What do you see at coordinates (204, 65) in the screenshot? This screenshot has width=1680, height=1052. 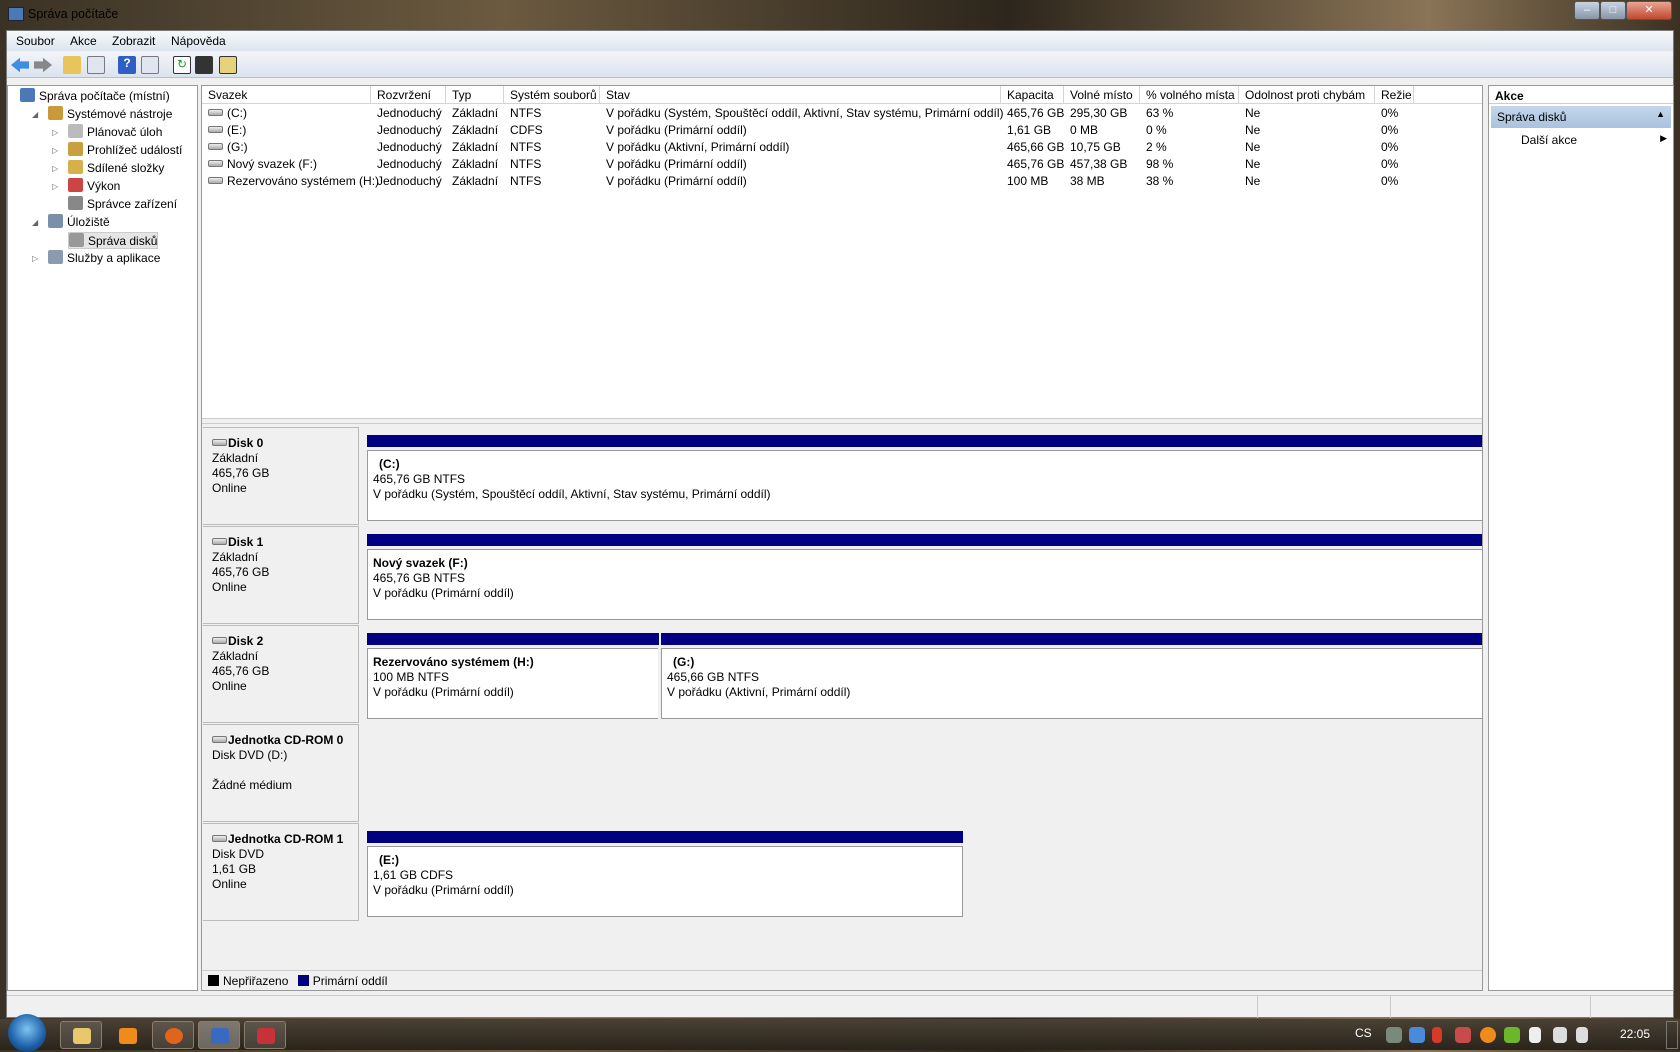 I see `properties-icon` at bounding box center [204, 65].